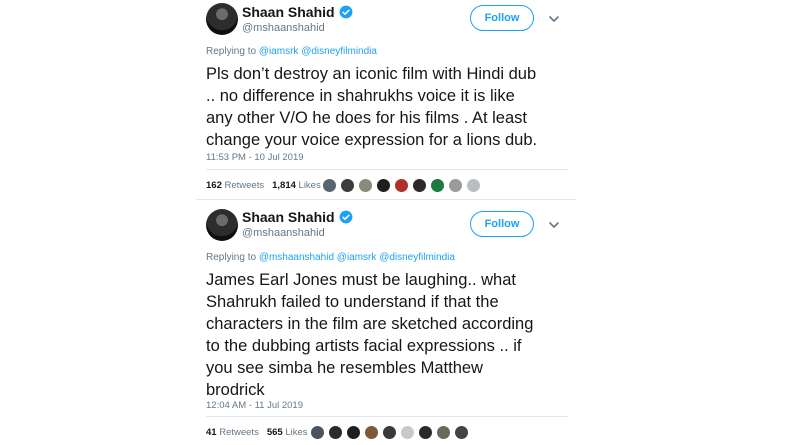  Describe the element at coordinates (344, 368) in the screenshot. I see `tweet-text-line: you see simba he resembles Matthew` at that location.